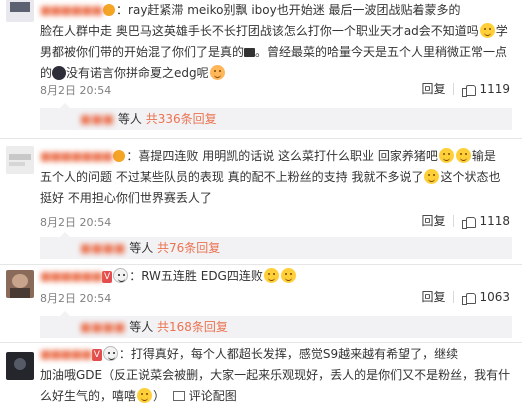 The image size is (522, 415). I want to click on comment-line: ■■■■■■■ ：喜提四连败 用明凯的话说 这么菜打什么职业 回家养猪吧 输是, so click(276, 156).